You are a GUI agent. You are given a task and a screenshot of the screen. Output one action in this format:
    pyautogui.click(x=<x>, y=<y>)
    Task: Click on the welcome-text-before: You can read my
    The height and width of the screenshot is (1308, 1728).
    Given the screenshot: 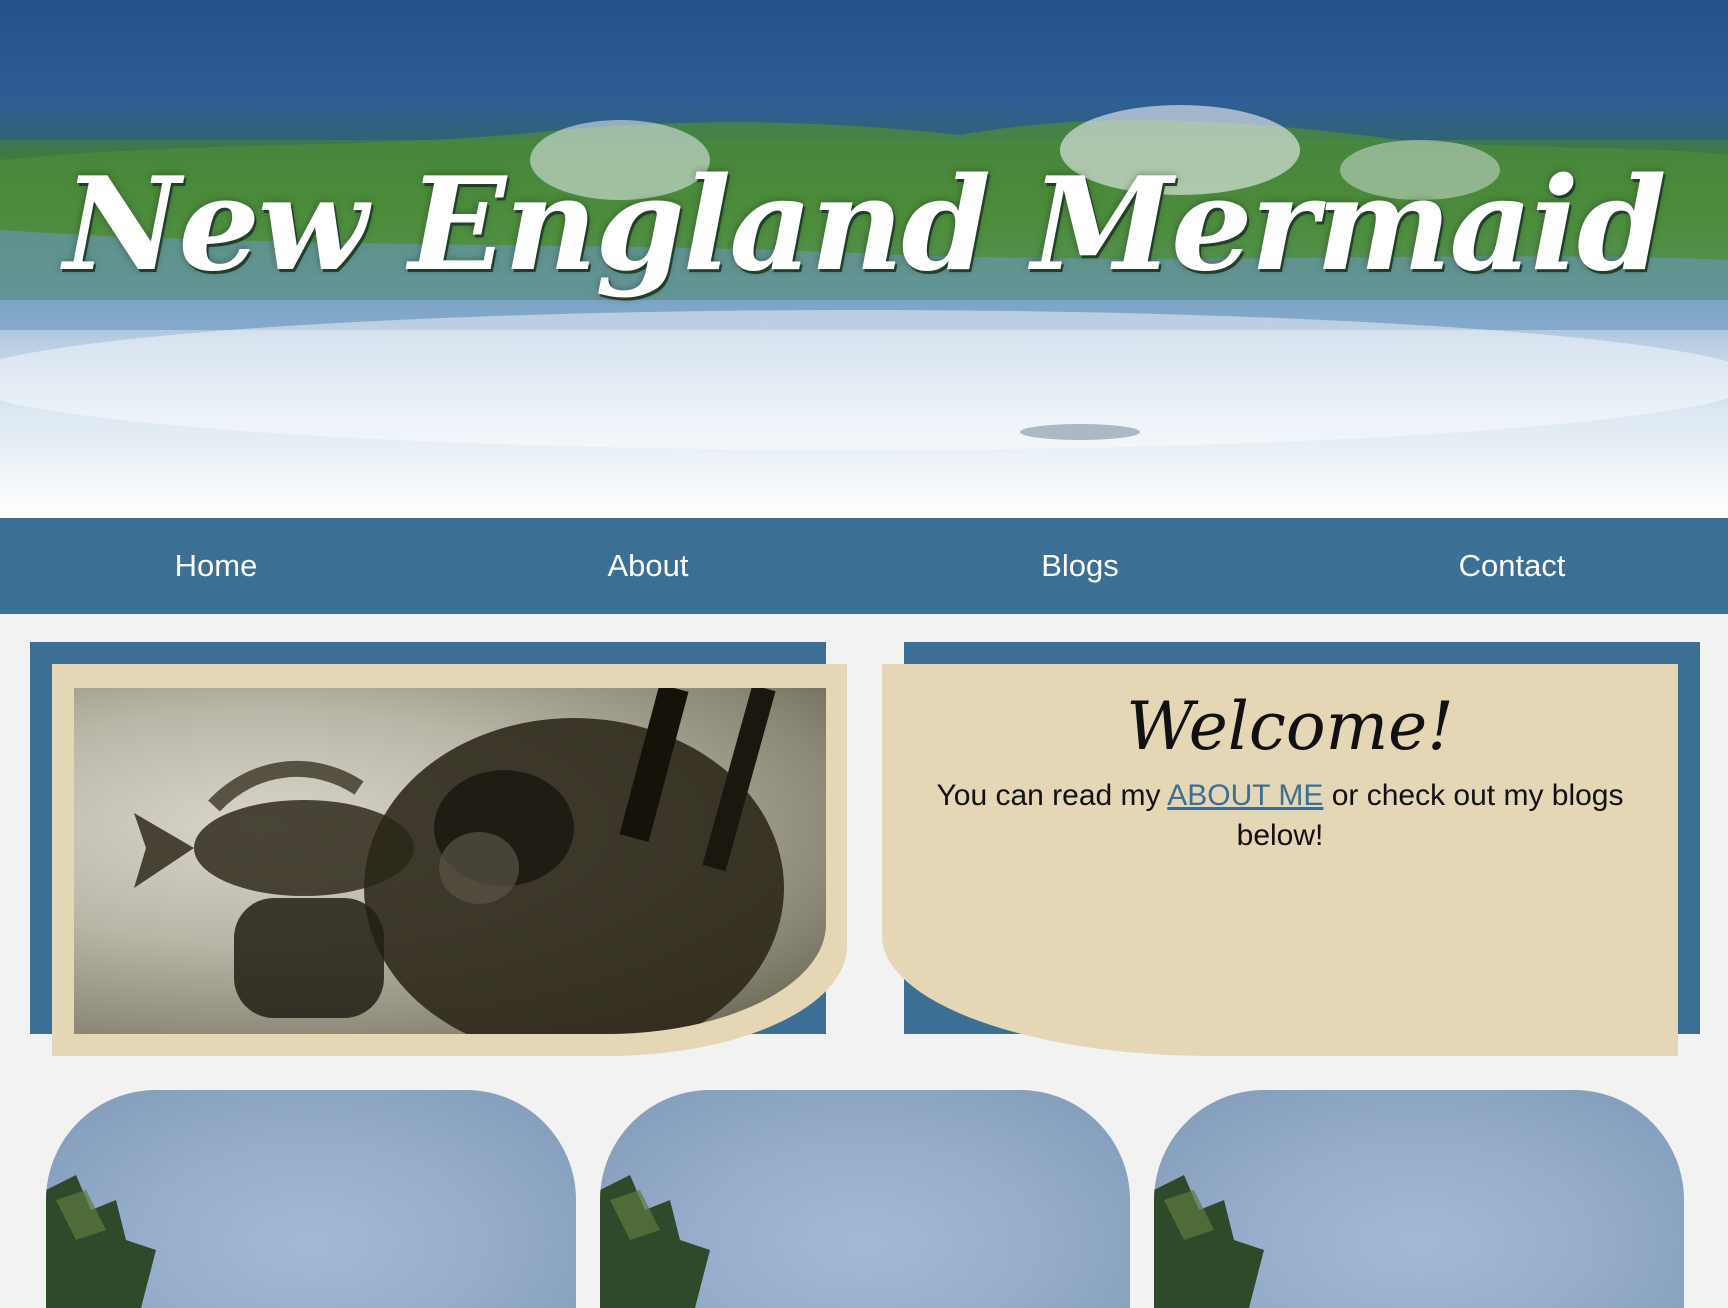 What is the action you would take?
    pyautogui.click(x=1052, y=795)
    